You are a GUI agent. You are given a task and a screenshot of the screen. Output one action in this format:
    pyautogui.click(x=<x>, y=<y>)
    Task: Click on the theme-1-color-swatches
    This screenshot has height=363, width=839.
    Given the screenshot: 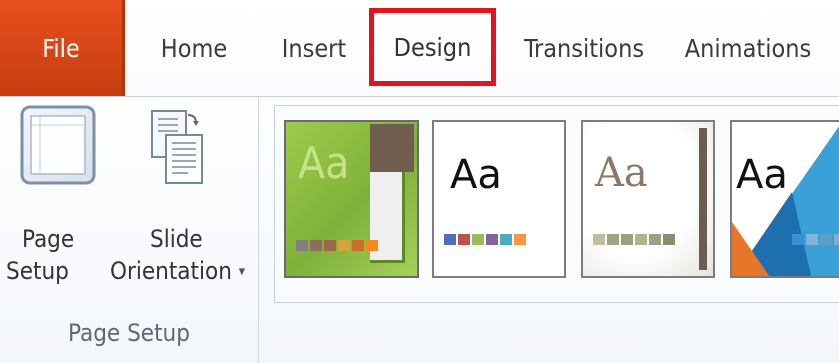 What is the action you would take?
    pyautogui.click(x=337, y=245)
    